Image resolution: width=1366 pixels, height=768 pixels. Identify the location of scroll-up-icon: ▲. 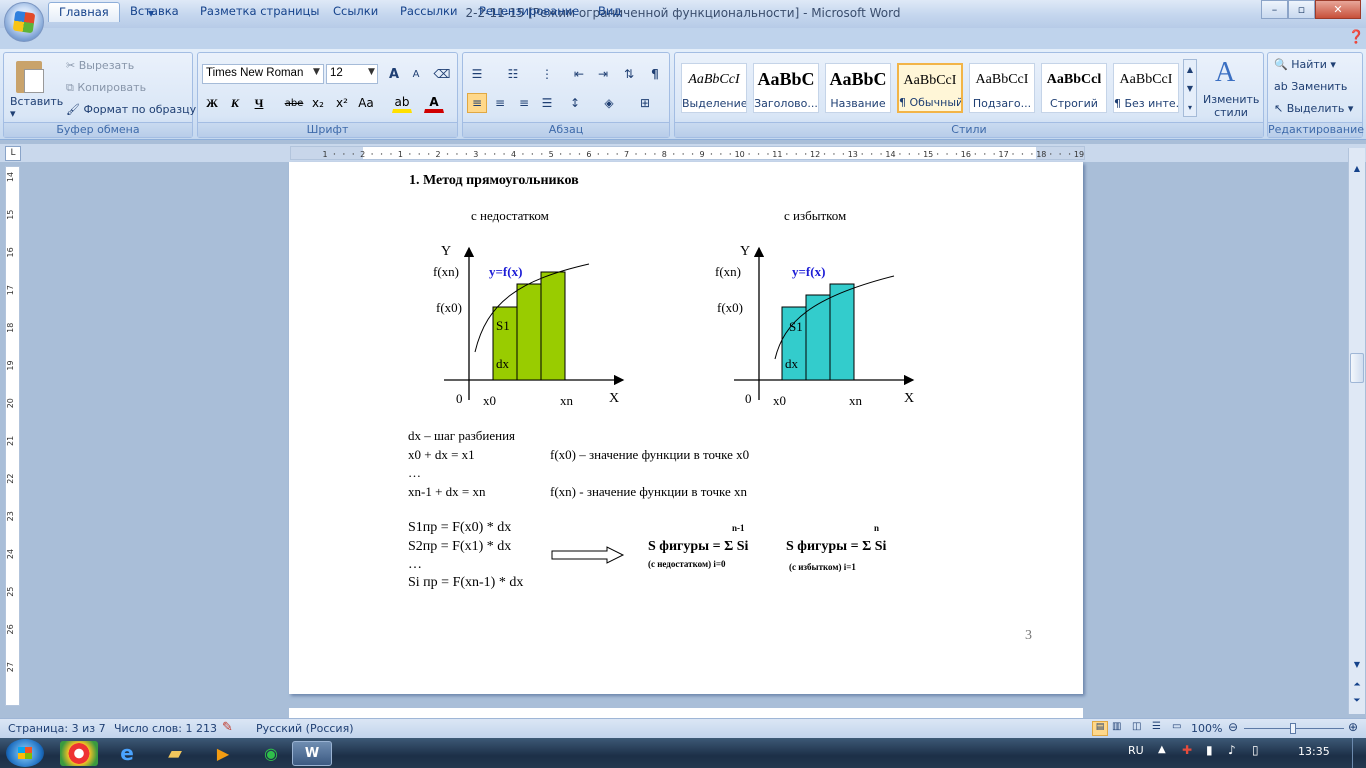
(1357, 168).